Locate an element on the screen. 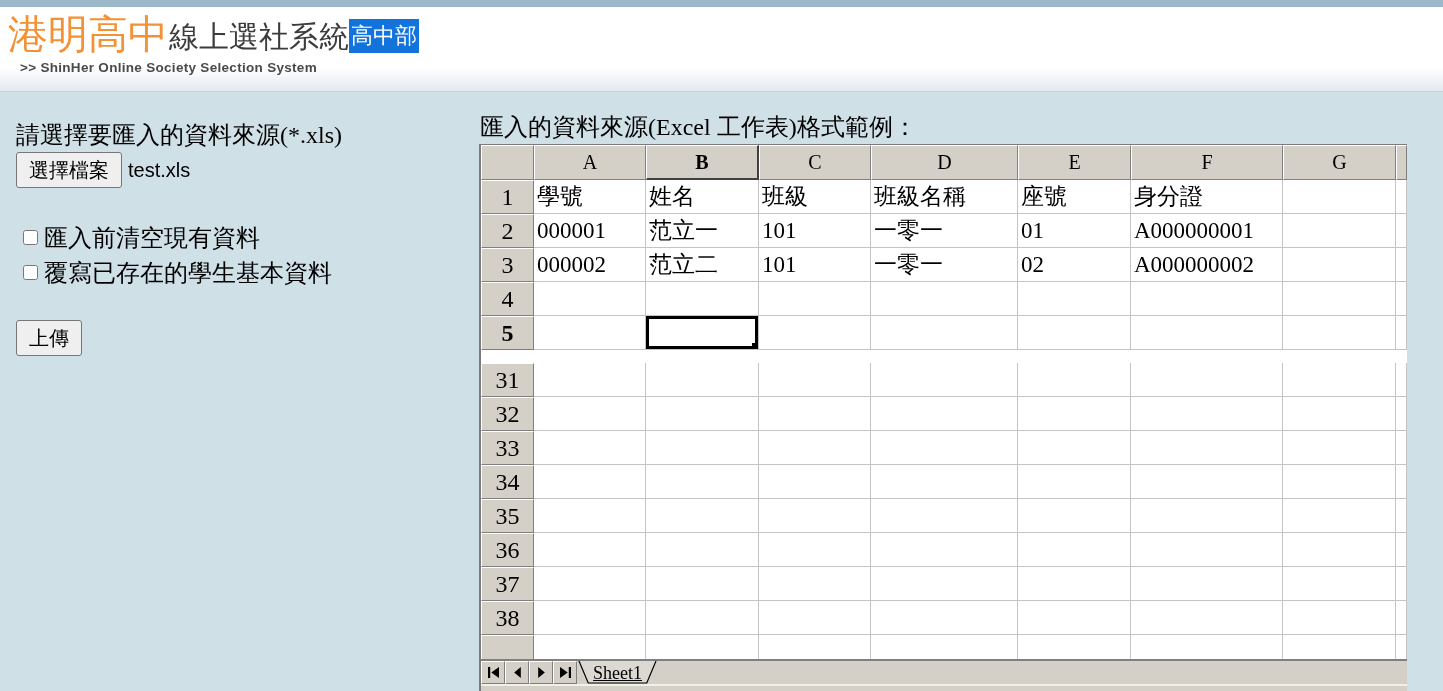 This screenshot has height=691, width=1443. table-cell: 學號 is located at coordinates (590, 197).